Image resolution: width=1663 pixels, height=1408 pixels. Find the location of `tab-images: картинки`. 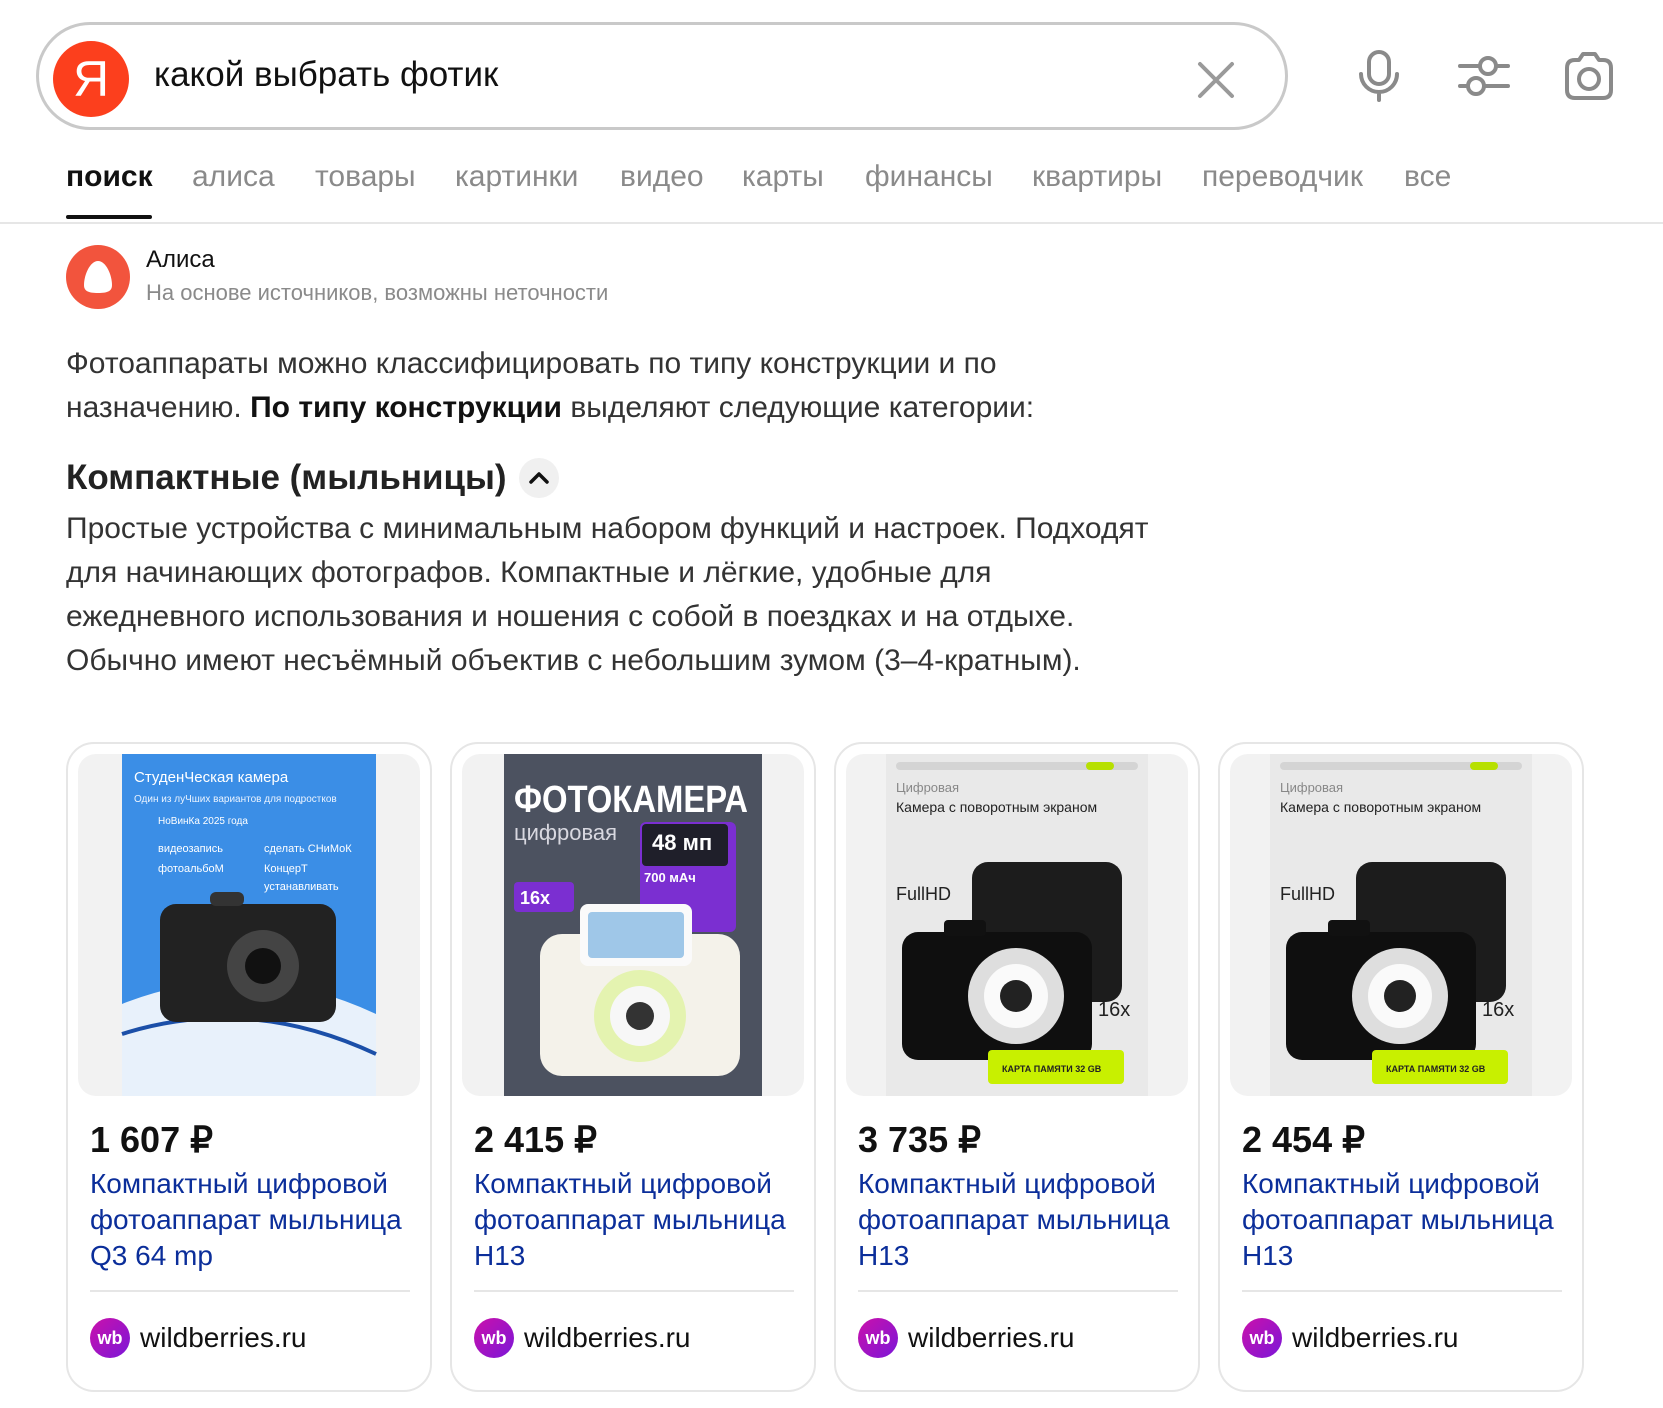

tab-images: картинки is located at coordinates (516, 177).